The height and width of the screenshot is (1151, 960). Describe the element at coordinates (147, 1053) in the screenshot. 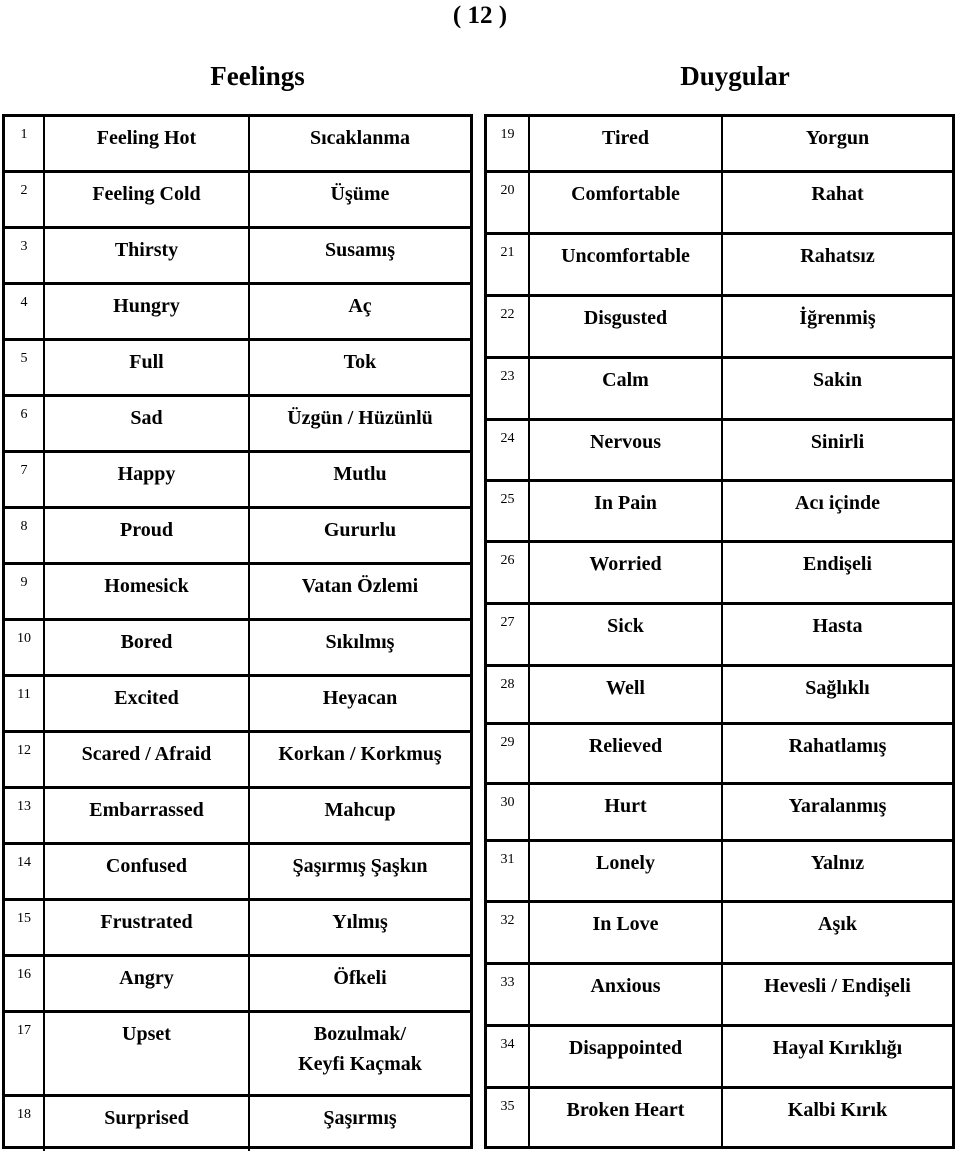

I see `english-term: Upset` at that location.